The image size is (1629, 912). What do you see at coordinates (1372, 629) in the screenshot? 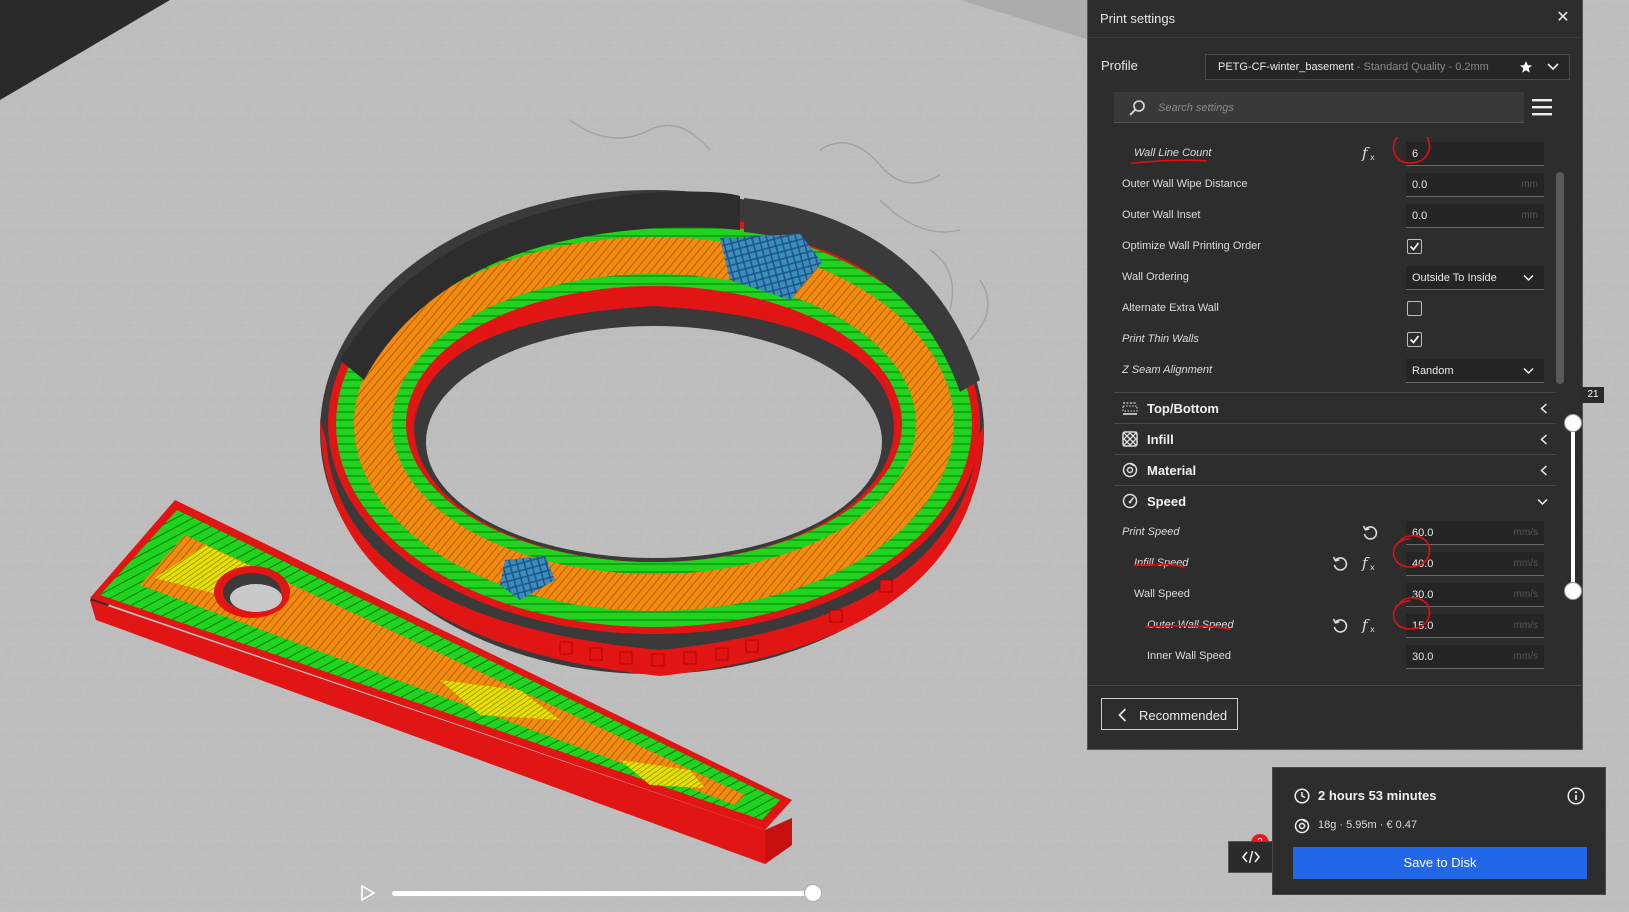
I see `svg-text: x` at bounding box center [1372, 629].